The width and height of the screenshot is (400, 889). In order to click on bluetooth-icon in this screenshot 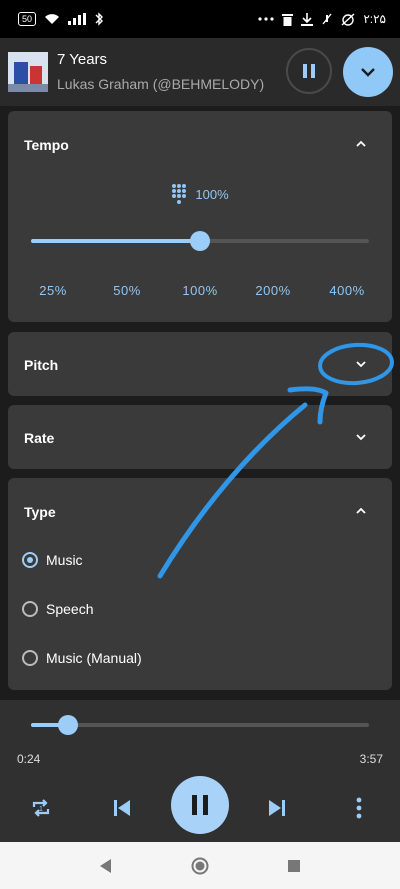, I will do `click(99, 19)`.